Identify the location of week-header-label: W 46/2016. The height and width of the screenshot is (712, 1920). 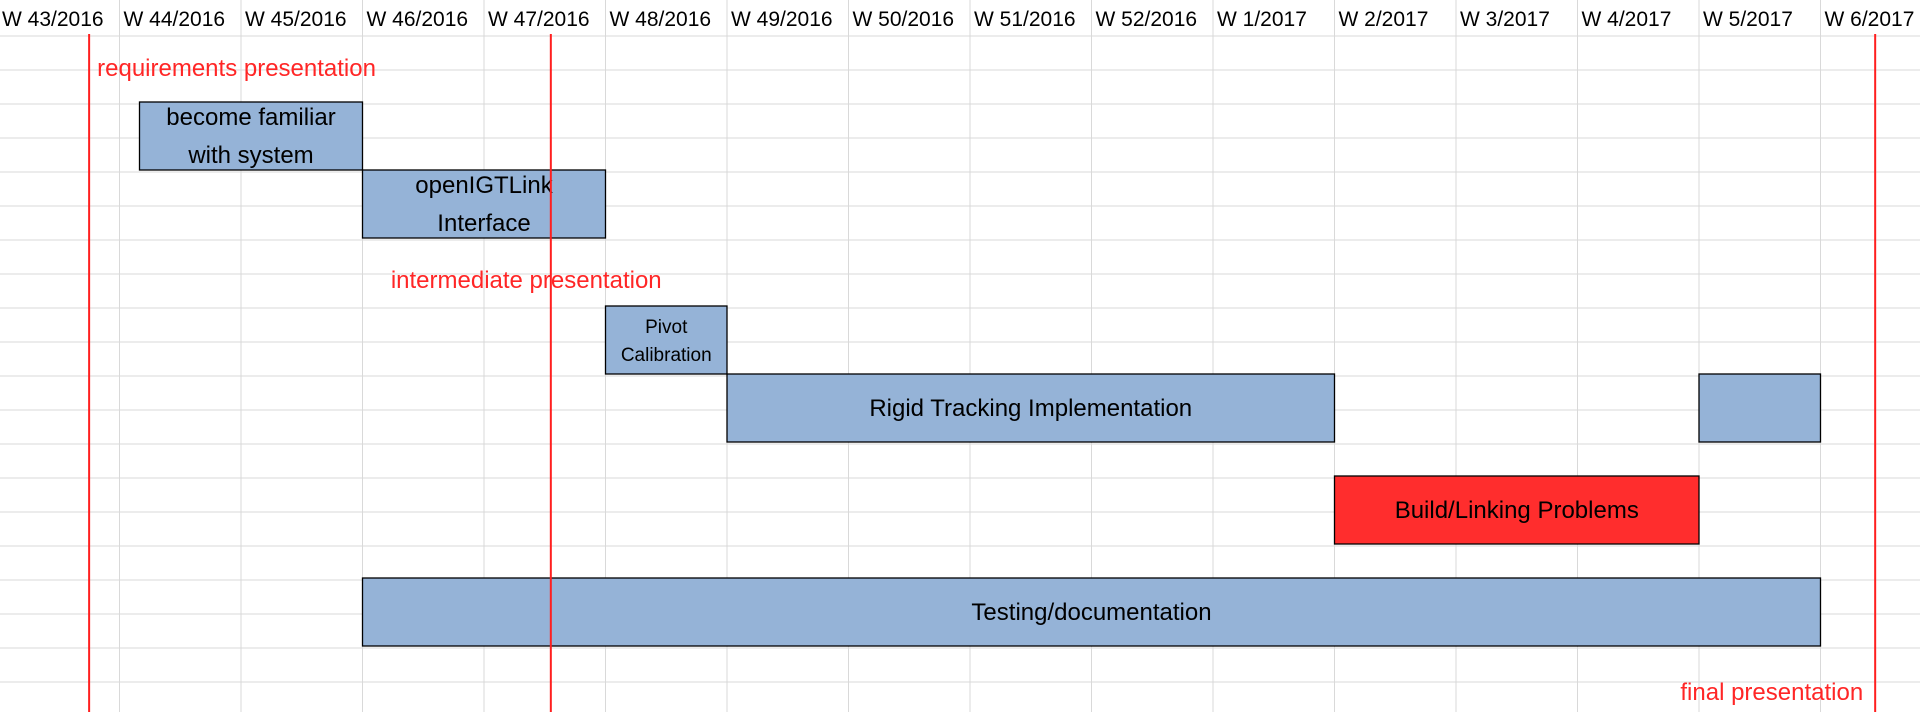
(418, 19).